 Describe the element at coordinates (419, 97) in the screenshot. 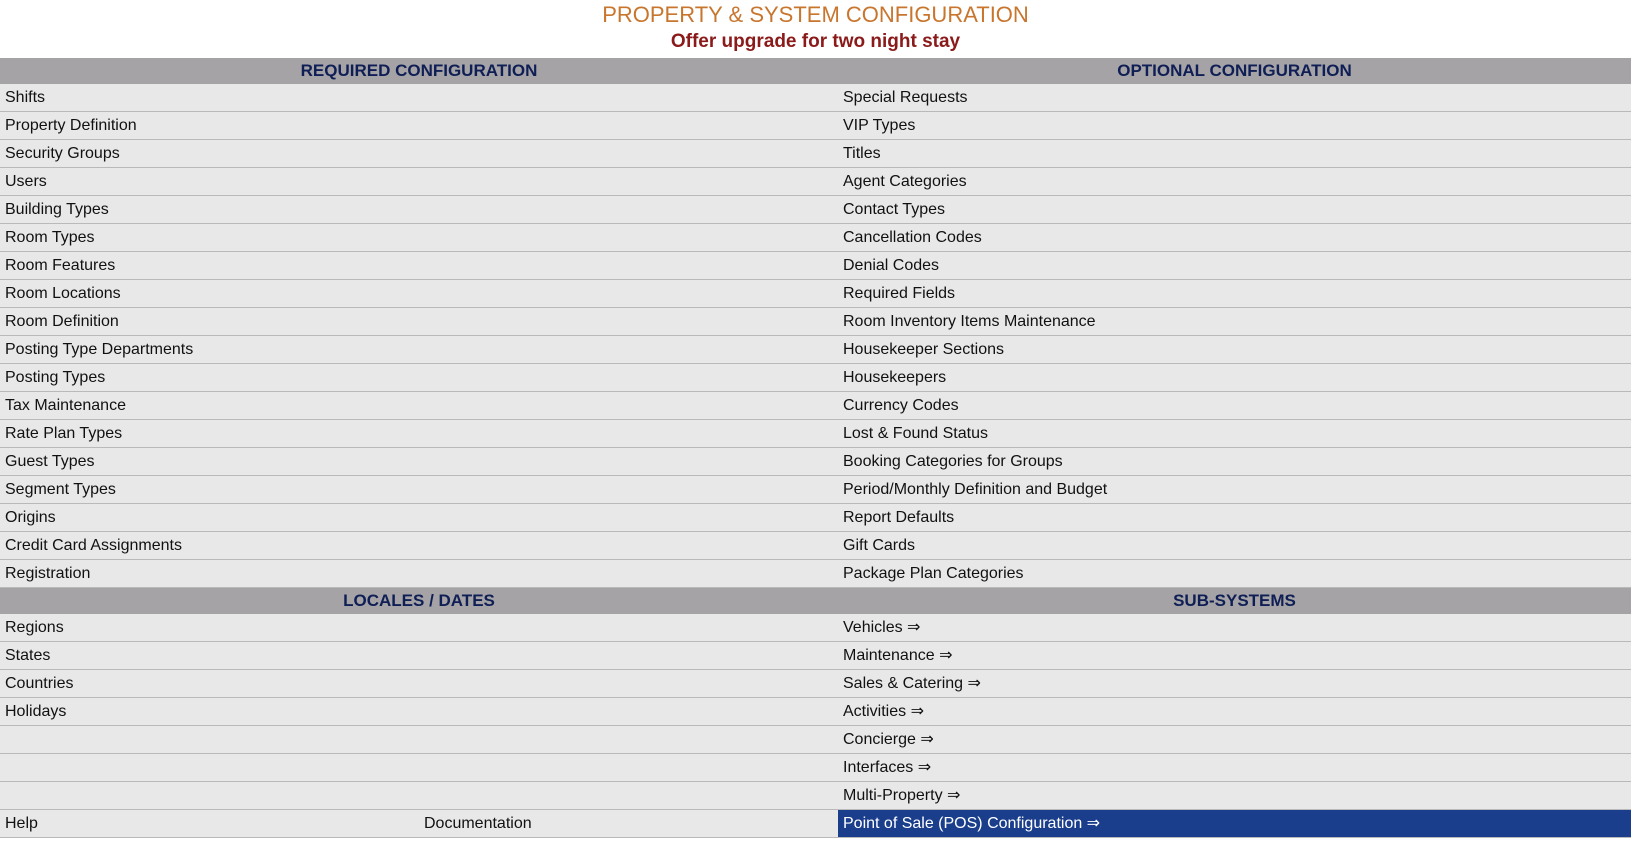

I see `required-item-shifts: Shifts` at that location.